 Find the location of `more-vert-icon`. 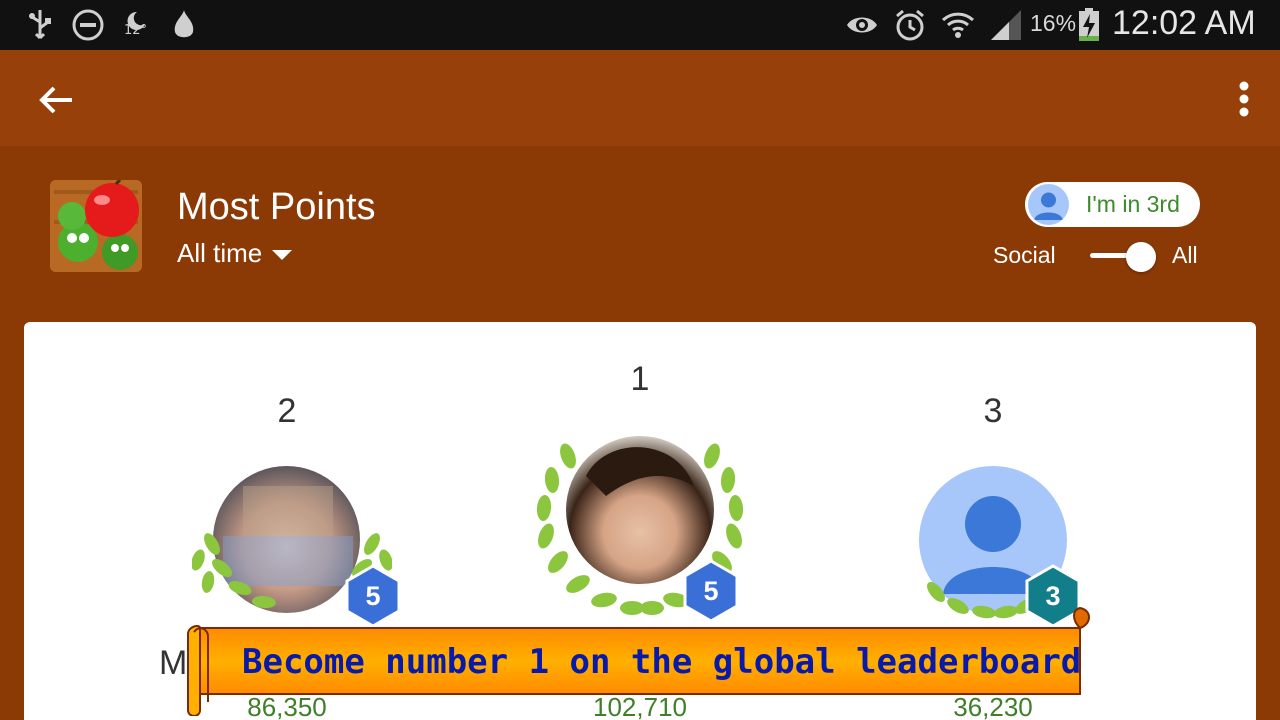

more-vert-icon is located at coordinates (1244, 99).